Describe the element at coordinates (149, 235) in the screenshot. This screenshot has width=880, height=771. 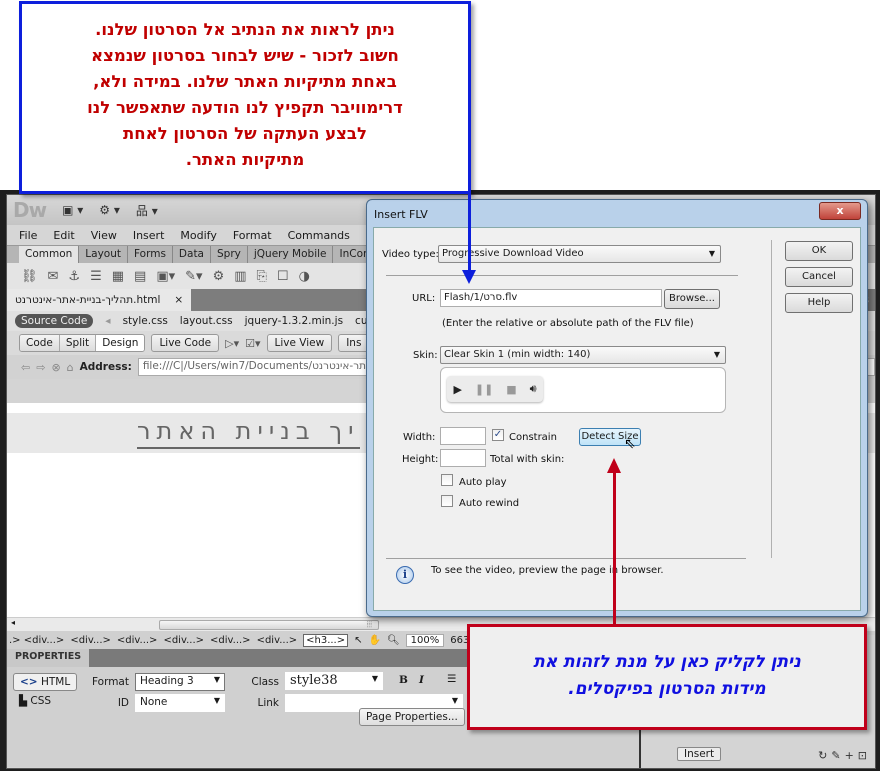
I see `menu-insert: Insert` at that location.